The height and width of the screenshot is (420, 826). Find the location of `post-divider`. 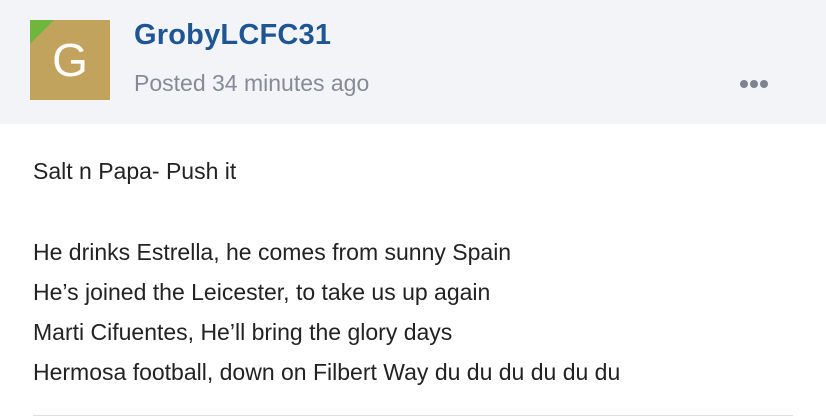

post-divider is located at coordinates (413, 415).